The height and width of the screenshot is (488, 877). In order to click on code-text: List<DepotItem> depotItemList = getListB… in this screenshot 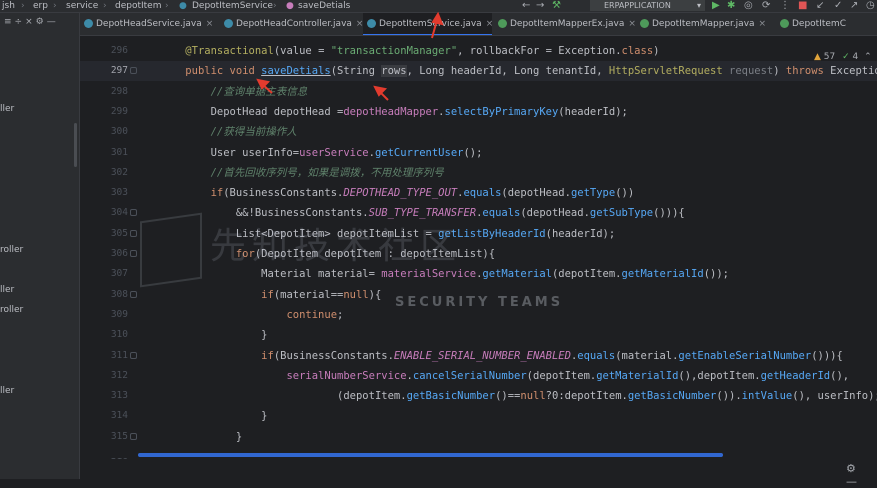, I will do `click(387, 234)`.